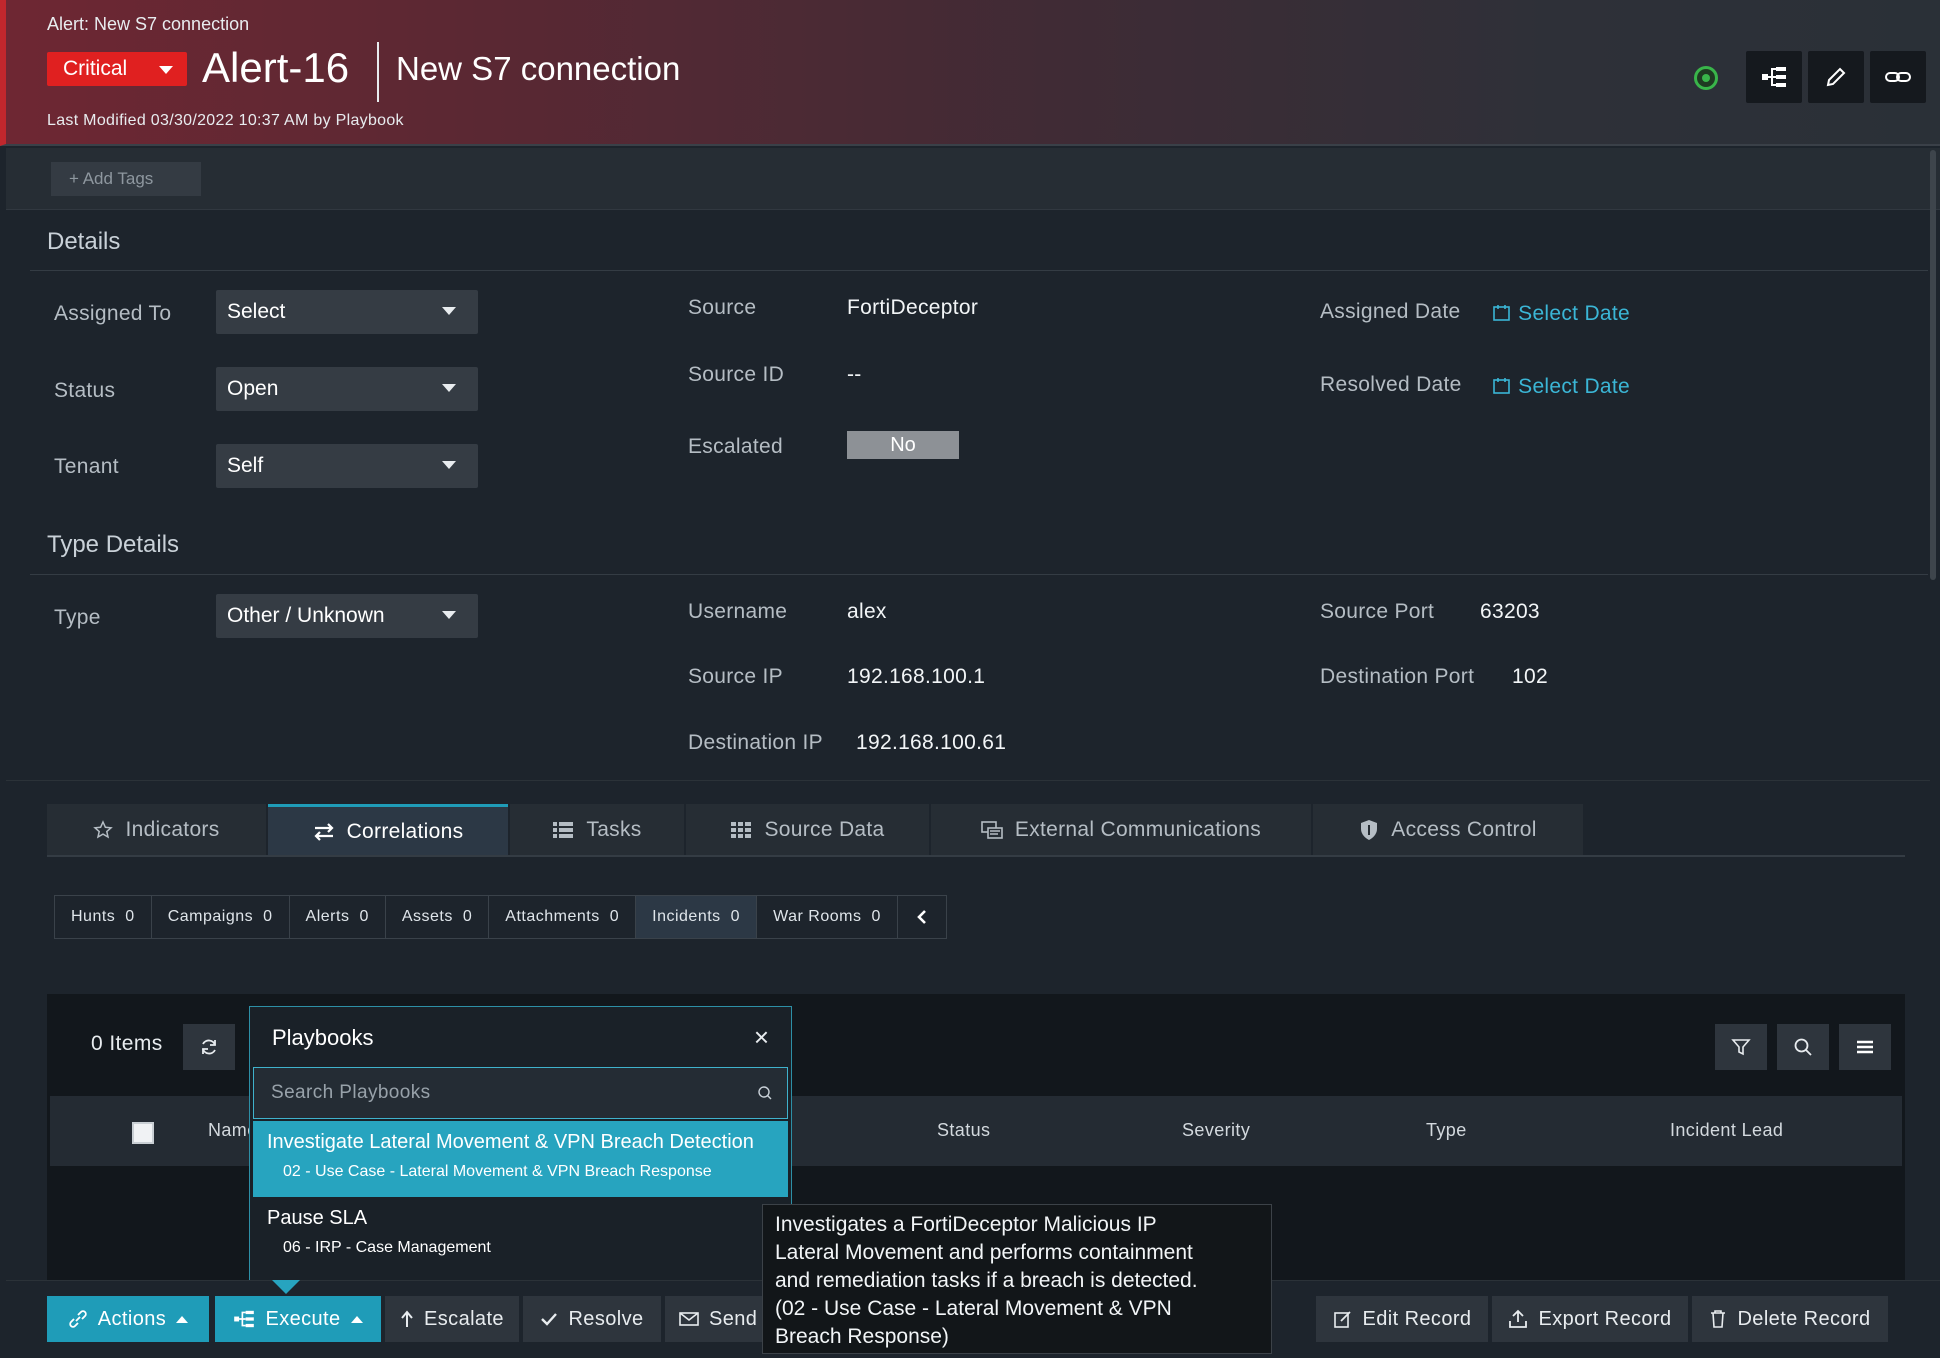 The width and height of the screenshot is (1940, 1358). I want to click on status-value: Open, so click(253, 388).